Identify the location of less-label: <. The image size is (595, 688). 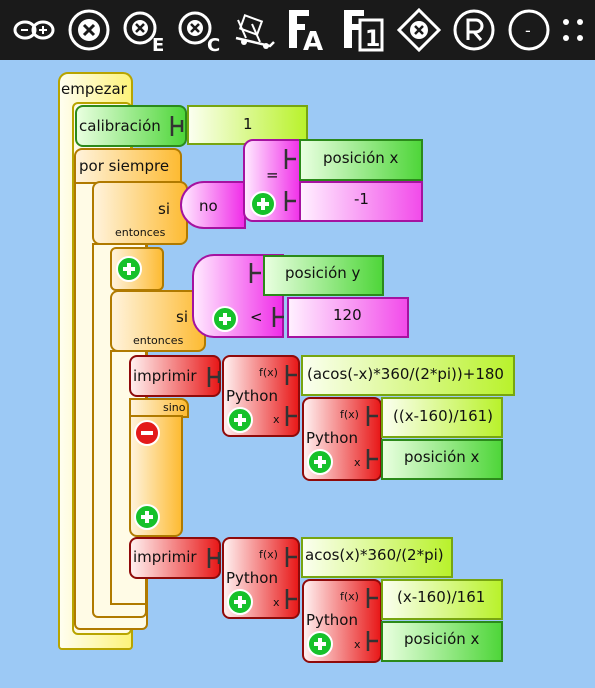
(256, 317).